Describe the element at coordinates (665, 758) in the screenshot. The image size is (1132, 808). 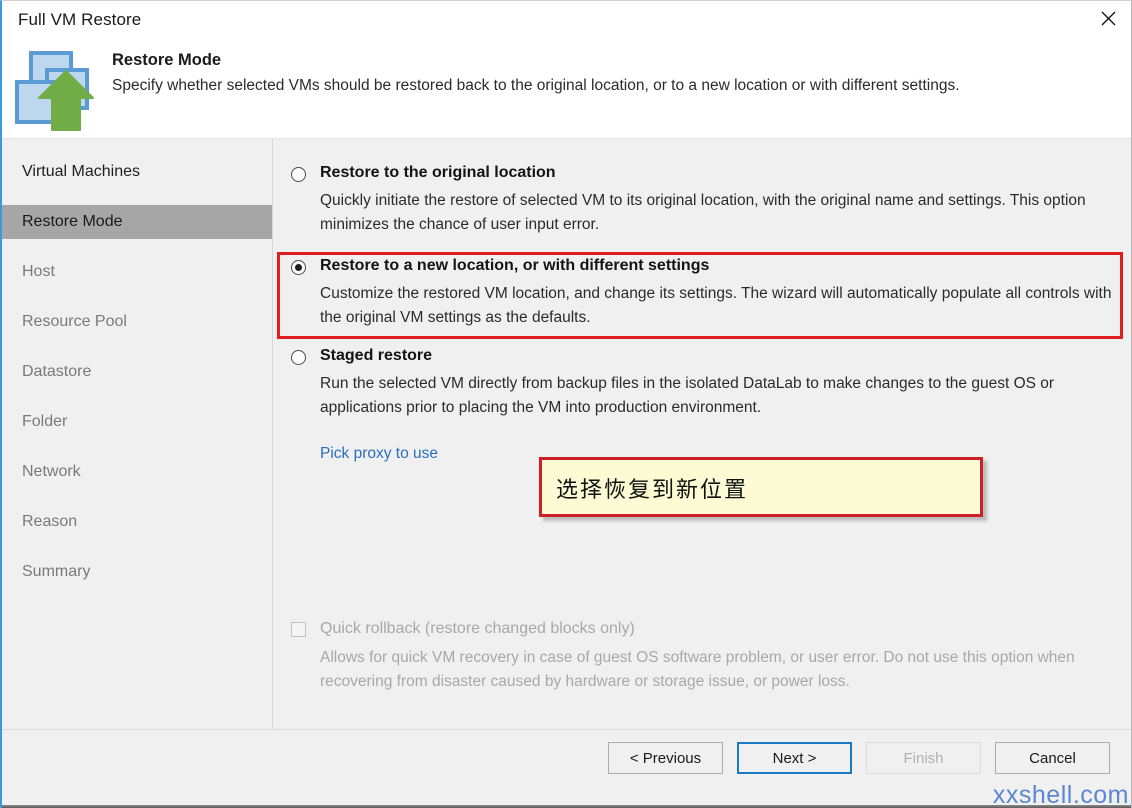
I see `previous-button: < Previous` at that location.